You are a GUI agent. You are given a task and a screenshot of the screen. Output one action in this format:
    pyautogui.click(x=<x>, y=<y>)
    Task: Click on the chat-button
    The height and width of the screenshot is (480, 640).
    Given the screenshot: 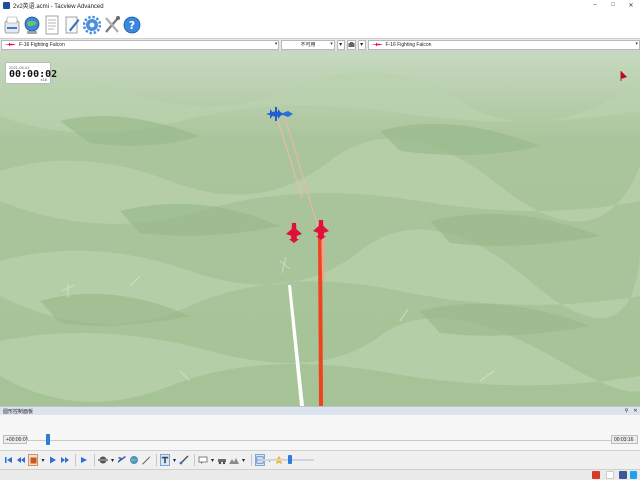 What is the action you would take?
    pyautogui.click(x=203, y=460)
    